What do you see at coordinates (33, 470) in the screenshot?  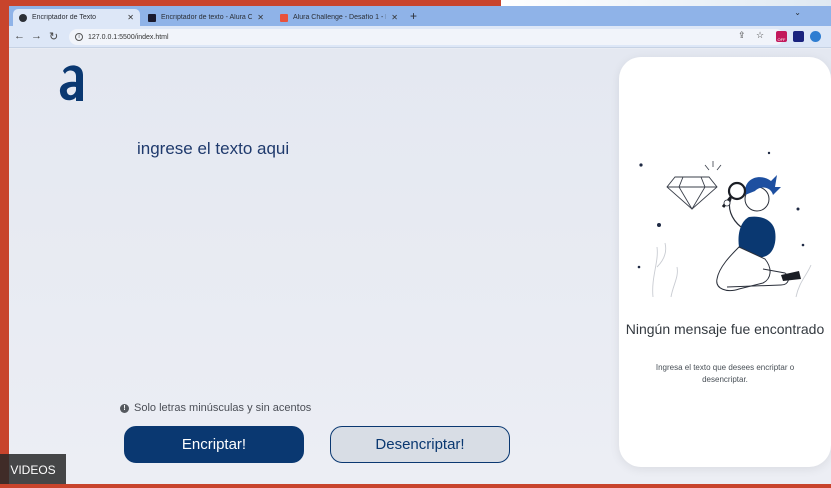 I see `videos-overlay-label: VIDEOS` at bounding box center [33, 470].